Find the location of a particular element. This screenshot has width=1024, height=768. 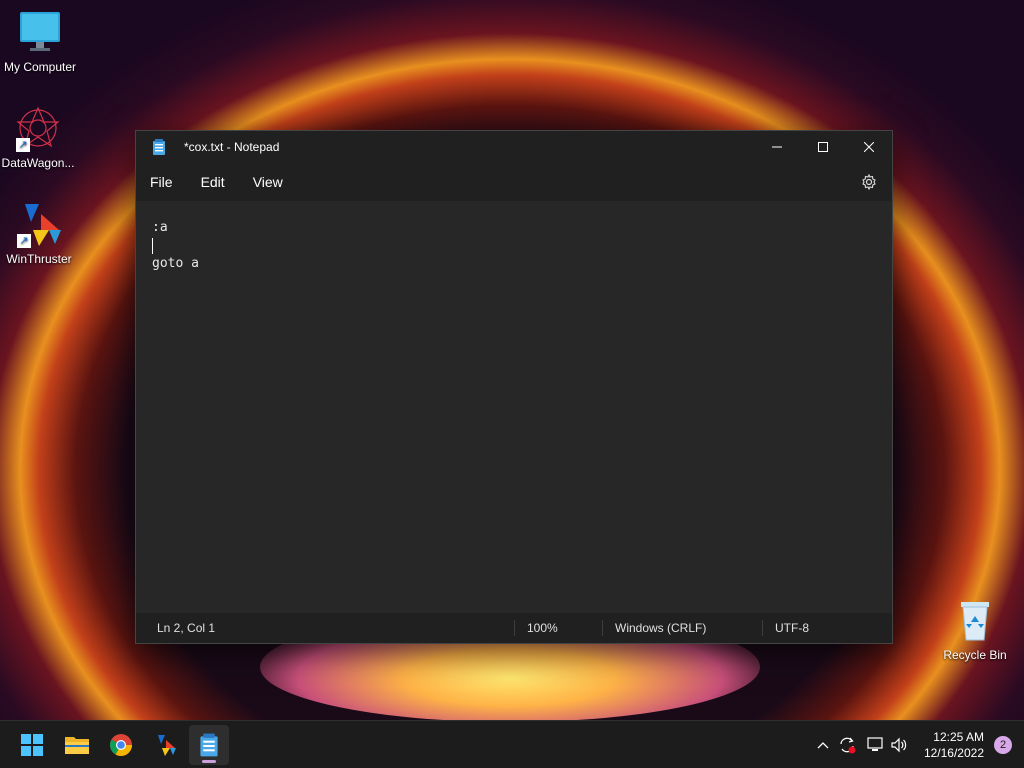

winthruster-icon is located at coordinates (167, 745).